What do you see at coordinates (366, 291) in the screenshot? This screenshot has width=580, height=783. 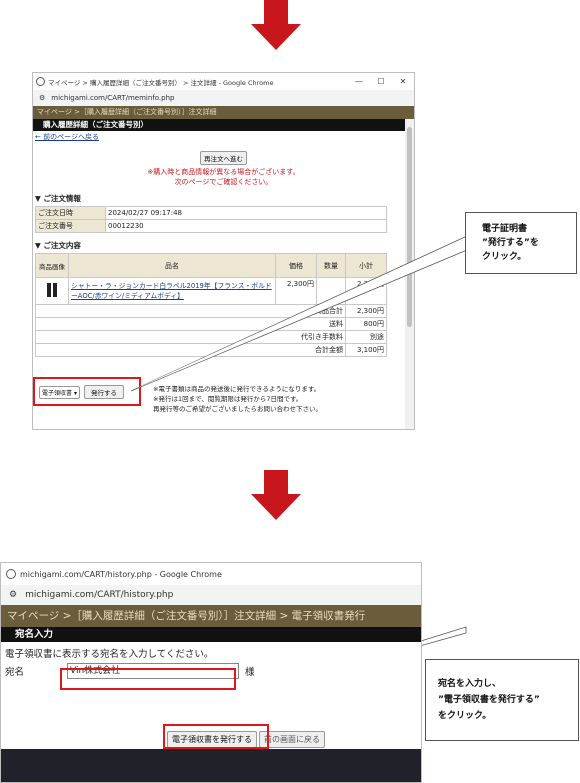 I see `product-subtotal: 2,300円` at bounding box center [366, 291].